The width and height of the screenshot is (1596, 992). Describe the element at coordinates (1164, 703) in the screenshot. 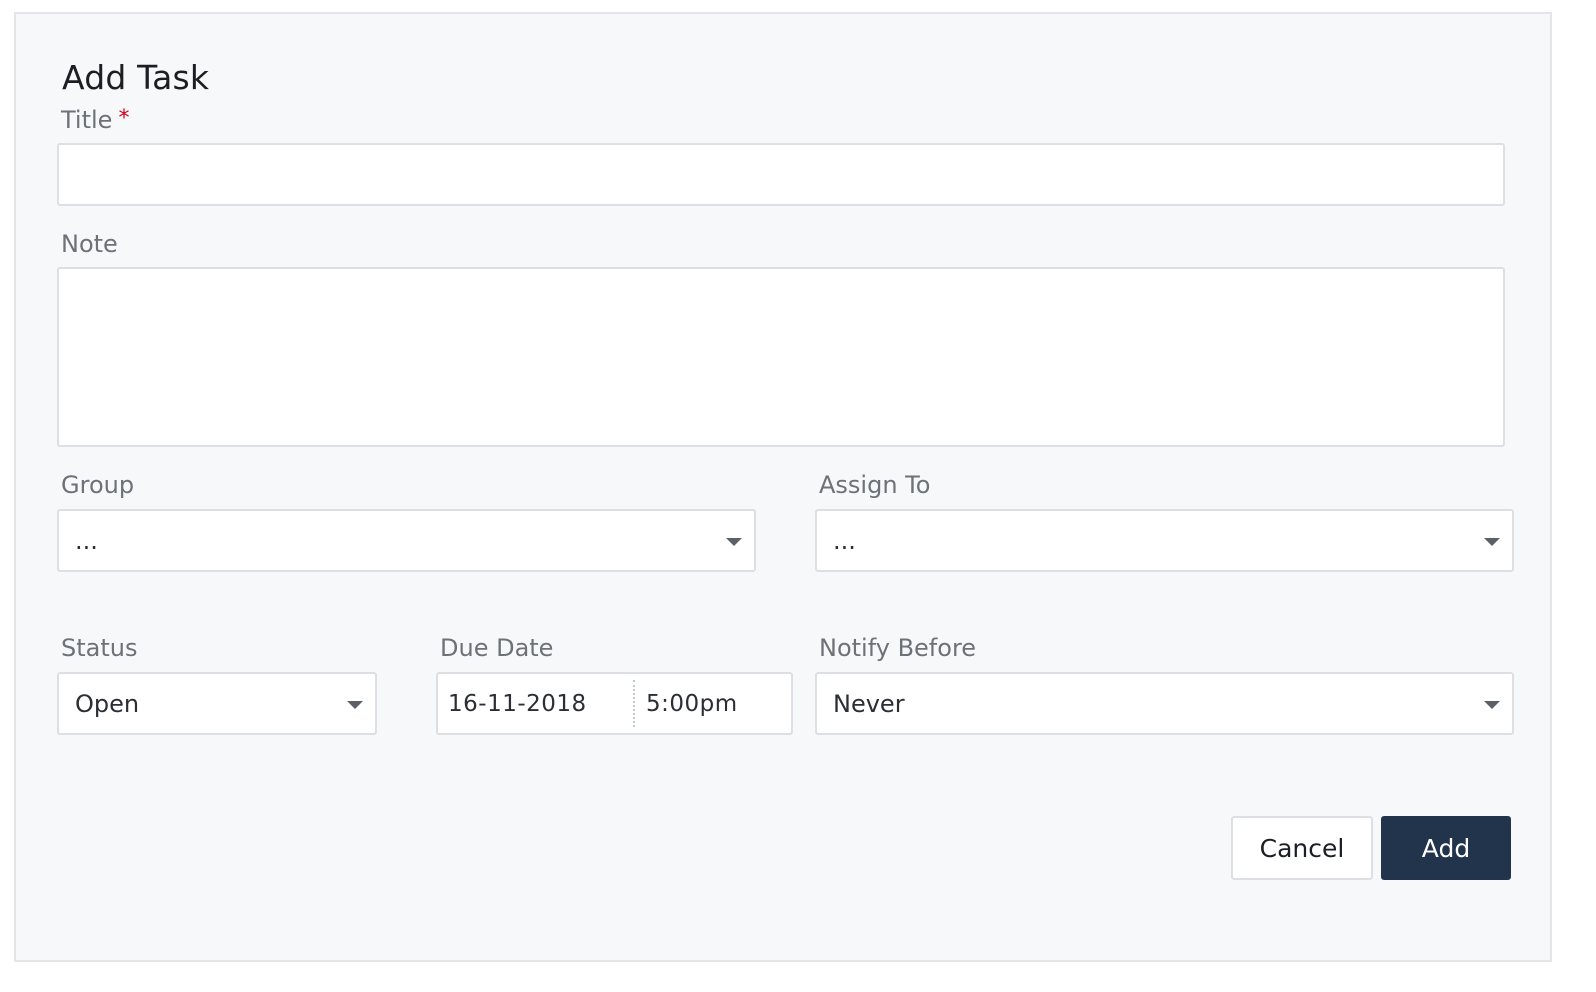

I see `notify-before-select: Never` at that location.